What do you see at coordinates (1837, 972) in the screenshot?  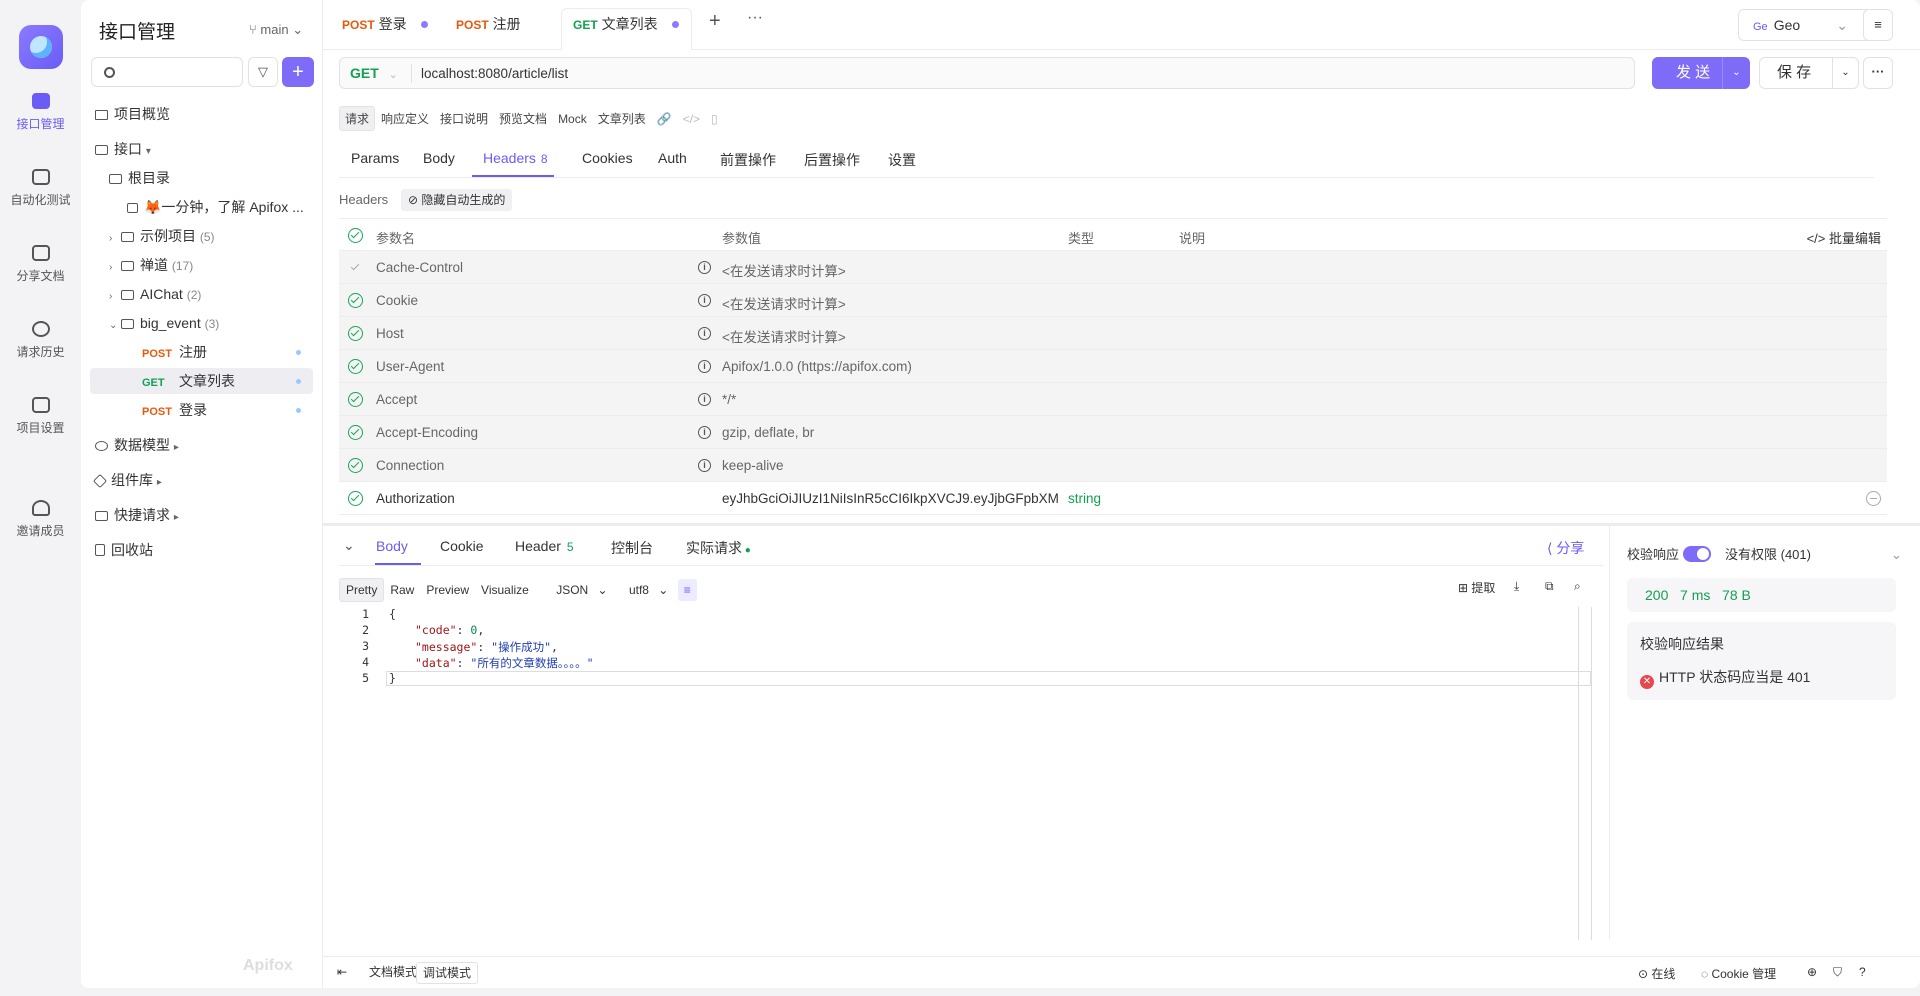 I see `shirt-icon: ⛉` at bounding box center [1837, 972].